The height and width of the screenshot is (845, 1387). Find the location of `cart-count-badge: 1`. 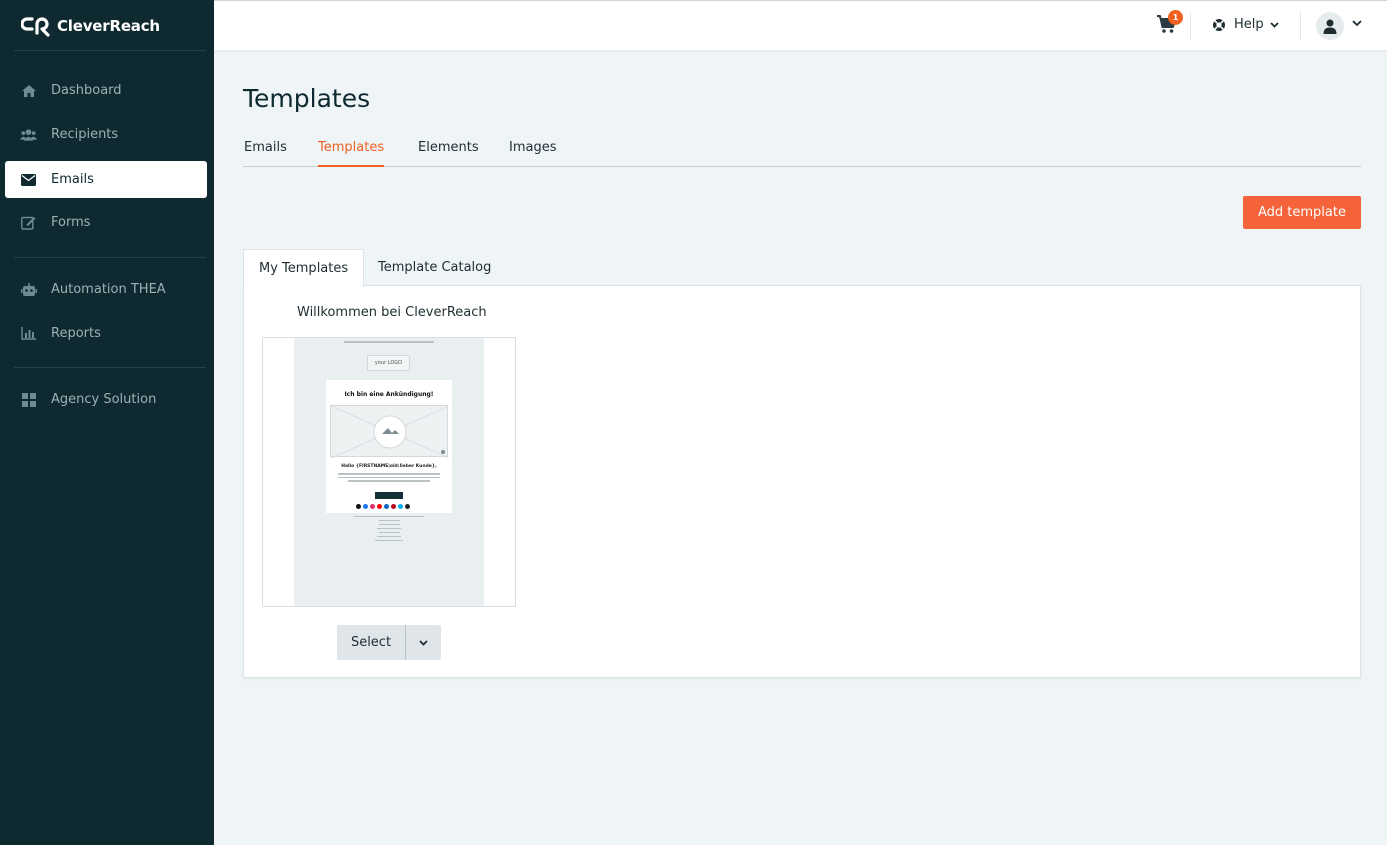

cart-count-badge: 1 is located at coordinates (1175, 17).